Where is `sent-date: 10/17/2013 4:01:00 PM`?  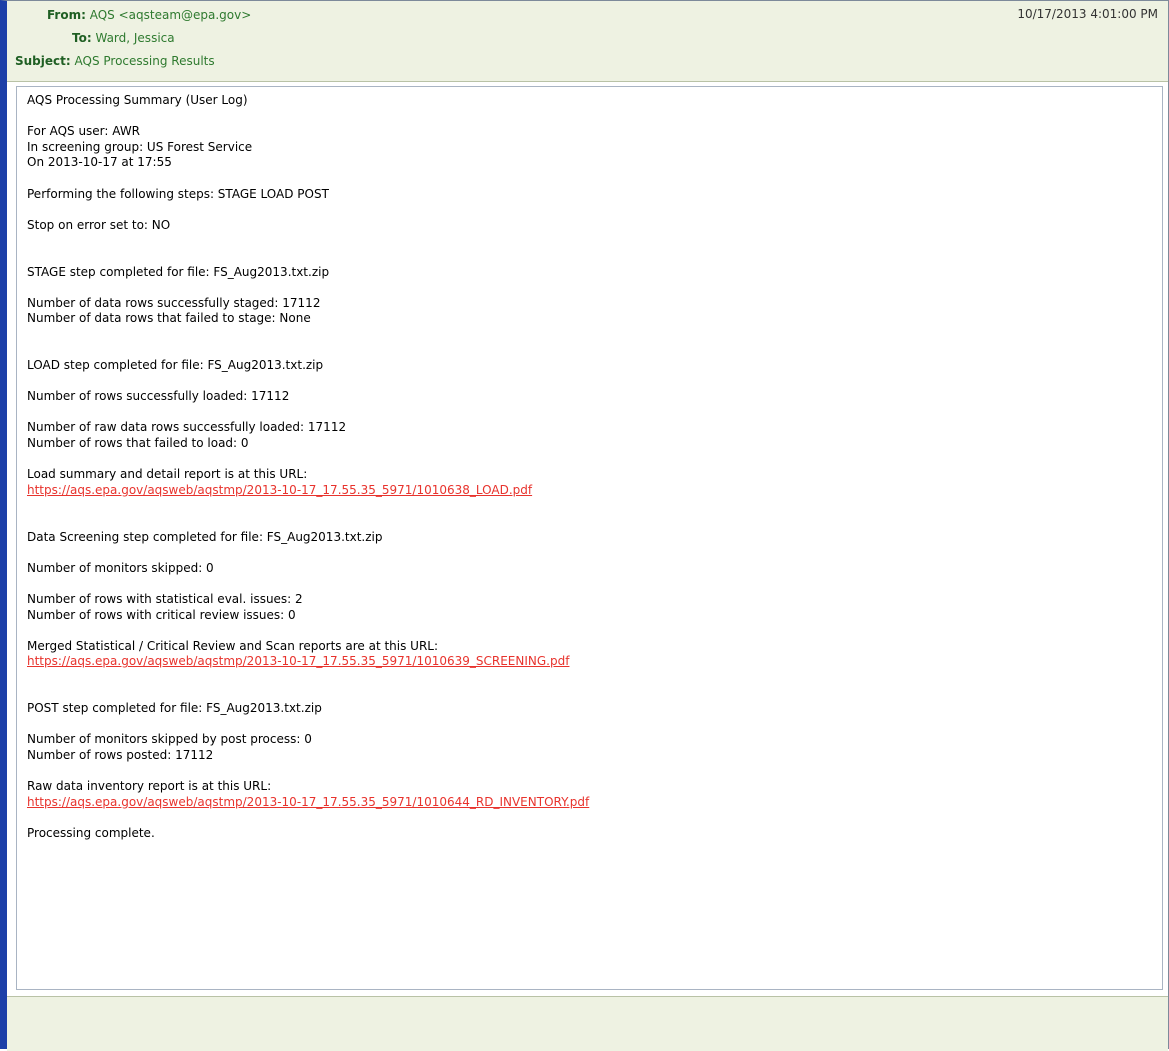 sent-date: 10/17/2013 4:01:00 PM is located at coordinates (1087, 14).